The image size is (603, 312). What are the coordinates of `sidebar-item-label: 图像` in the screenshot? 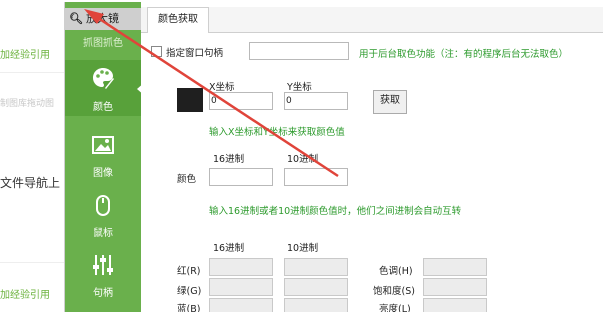 It's located at (103, 173).